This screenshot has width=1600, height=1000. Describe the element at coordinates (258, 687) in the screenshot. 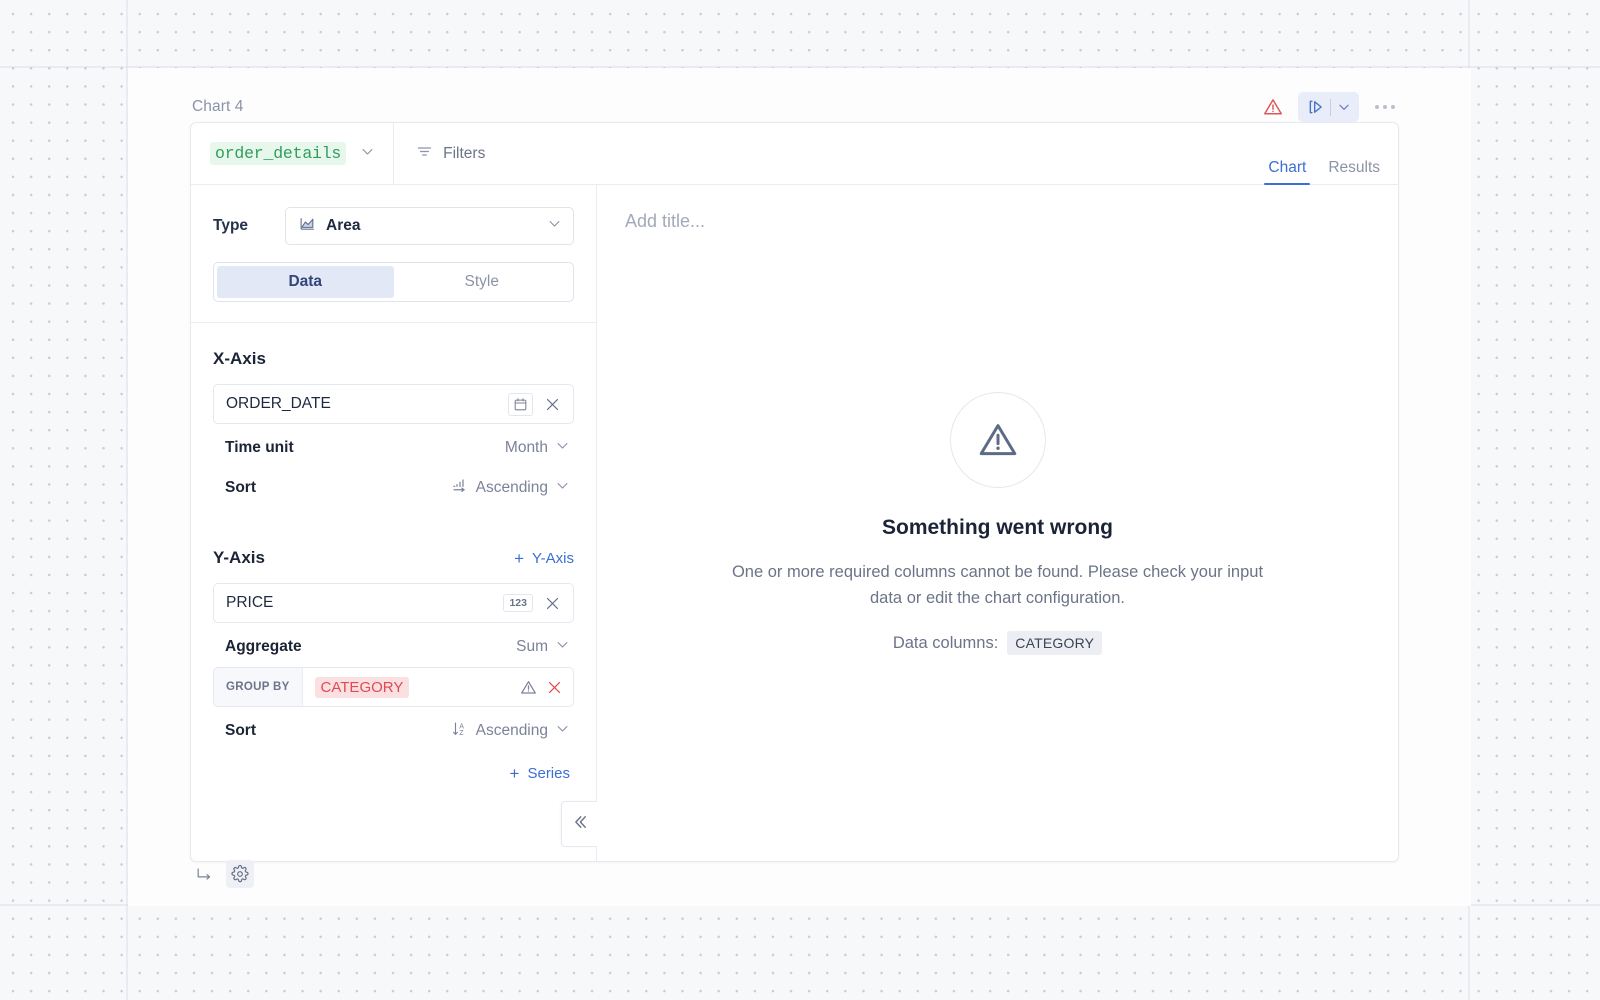

I see `group-by-label: GROUP BY` at that location.